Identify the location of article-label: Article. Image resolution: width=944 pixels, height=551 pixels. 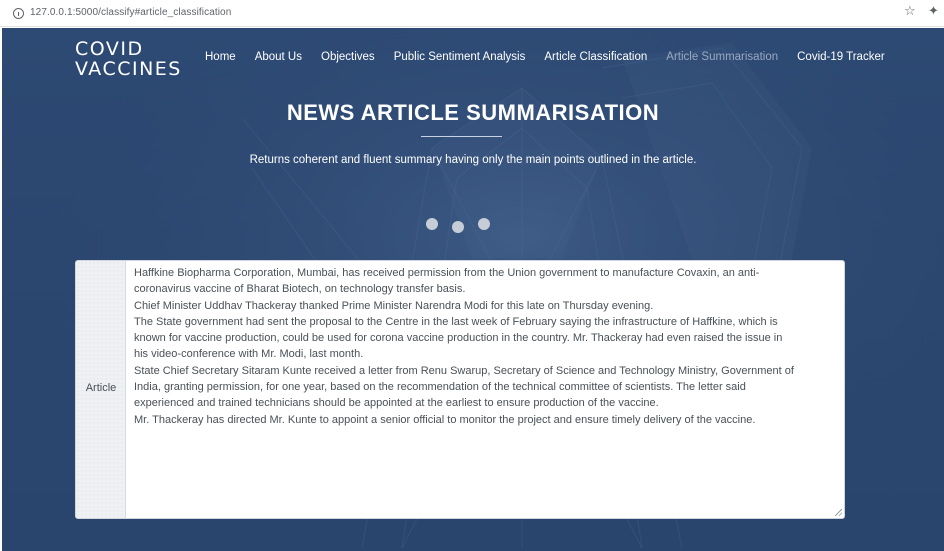
(101, 388).